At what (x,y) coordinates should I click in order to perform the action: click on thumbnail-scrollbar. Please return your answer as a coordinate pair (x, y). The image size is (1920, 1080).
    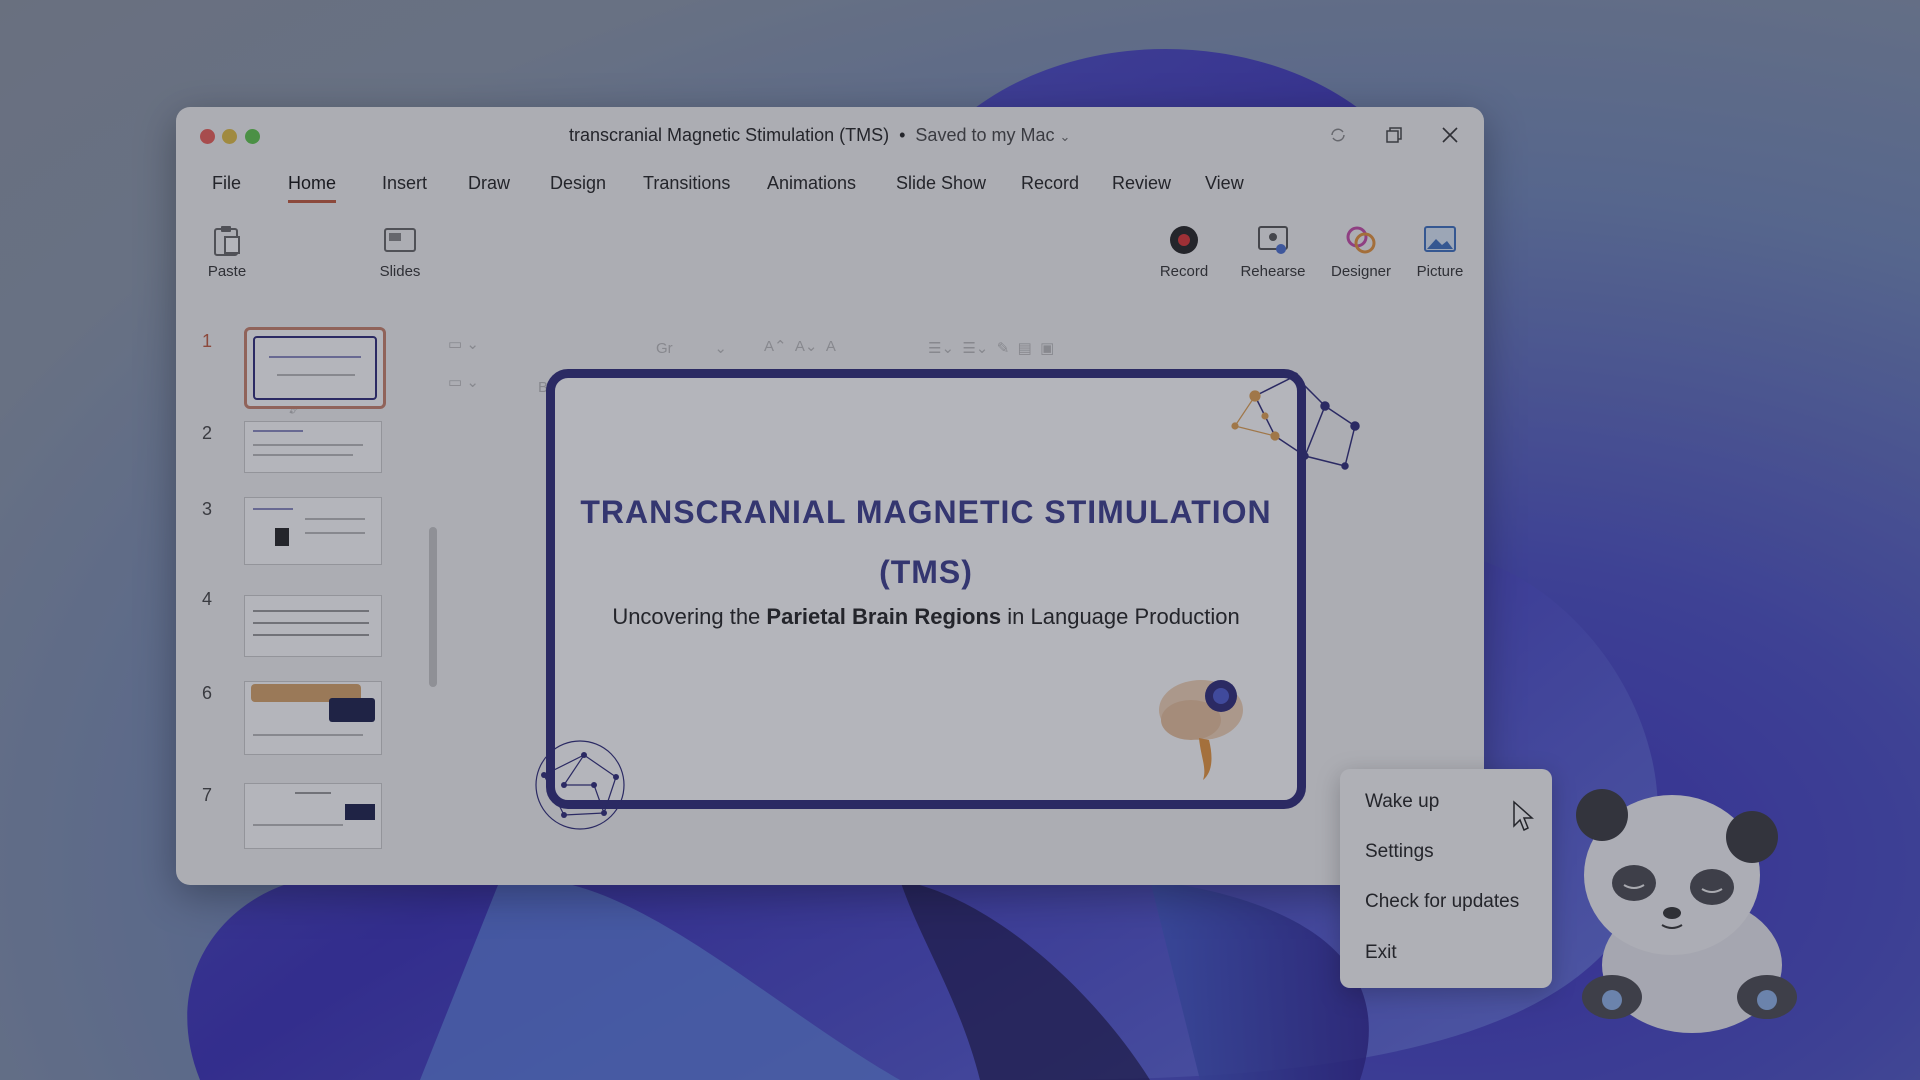
    Looking at the image, I should click on (433, 607).